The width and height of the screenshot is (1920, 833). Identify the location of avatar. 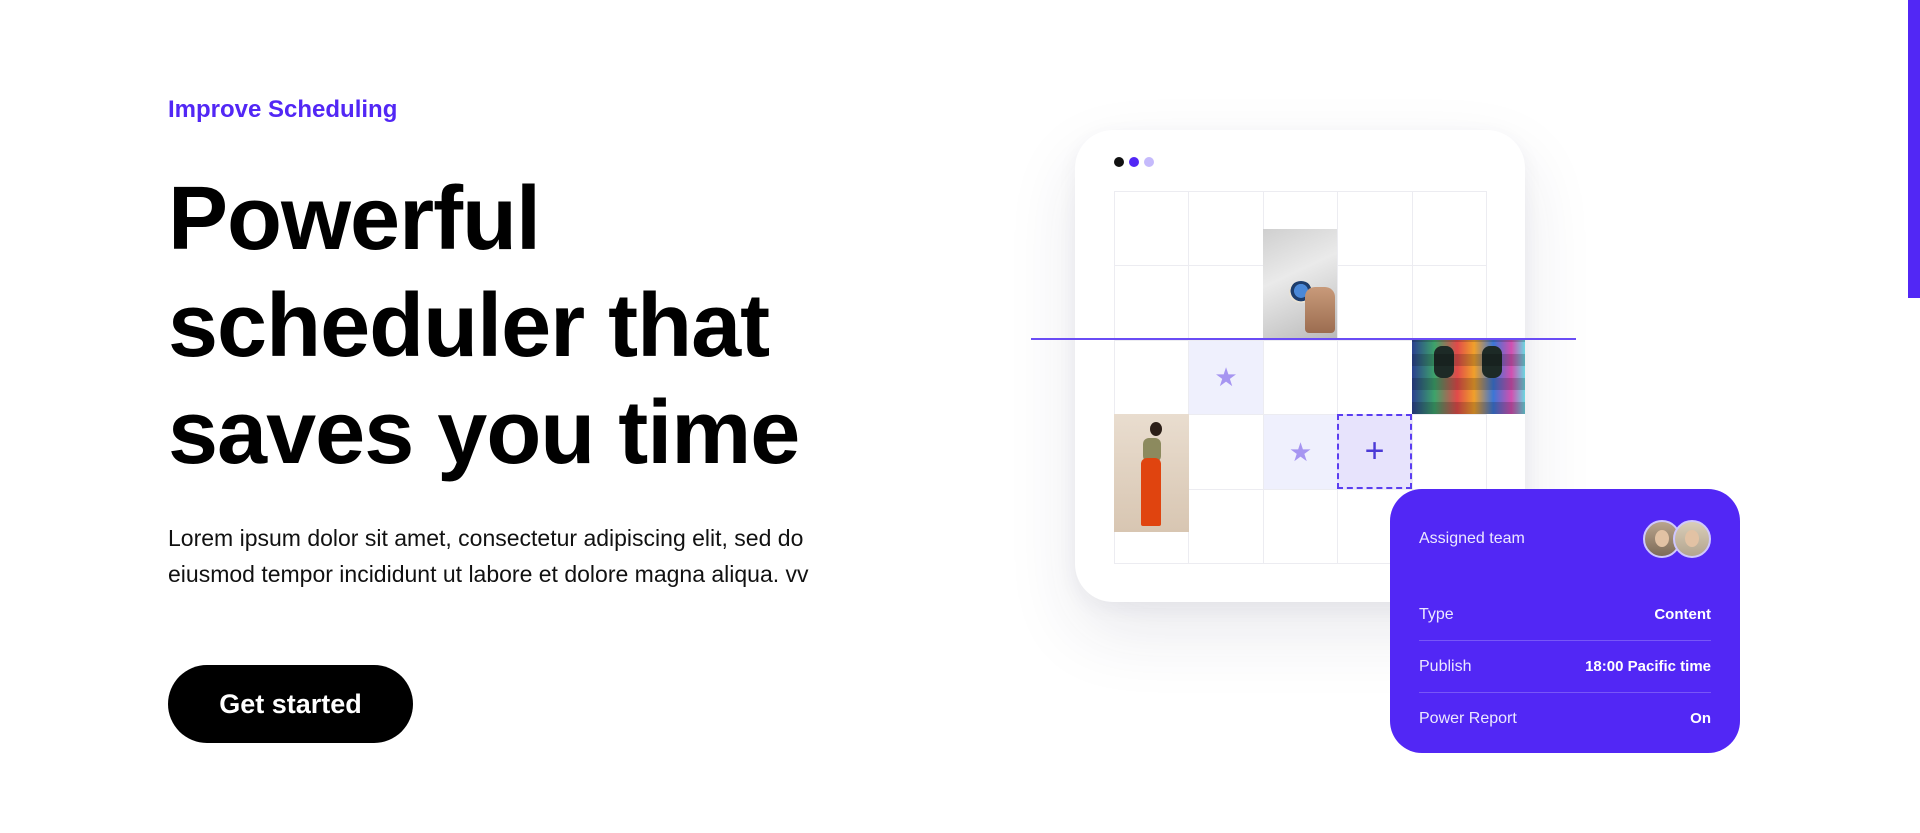
(1692, 539).